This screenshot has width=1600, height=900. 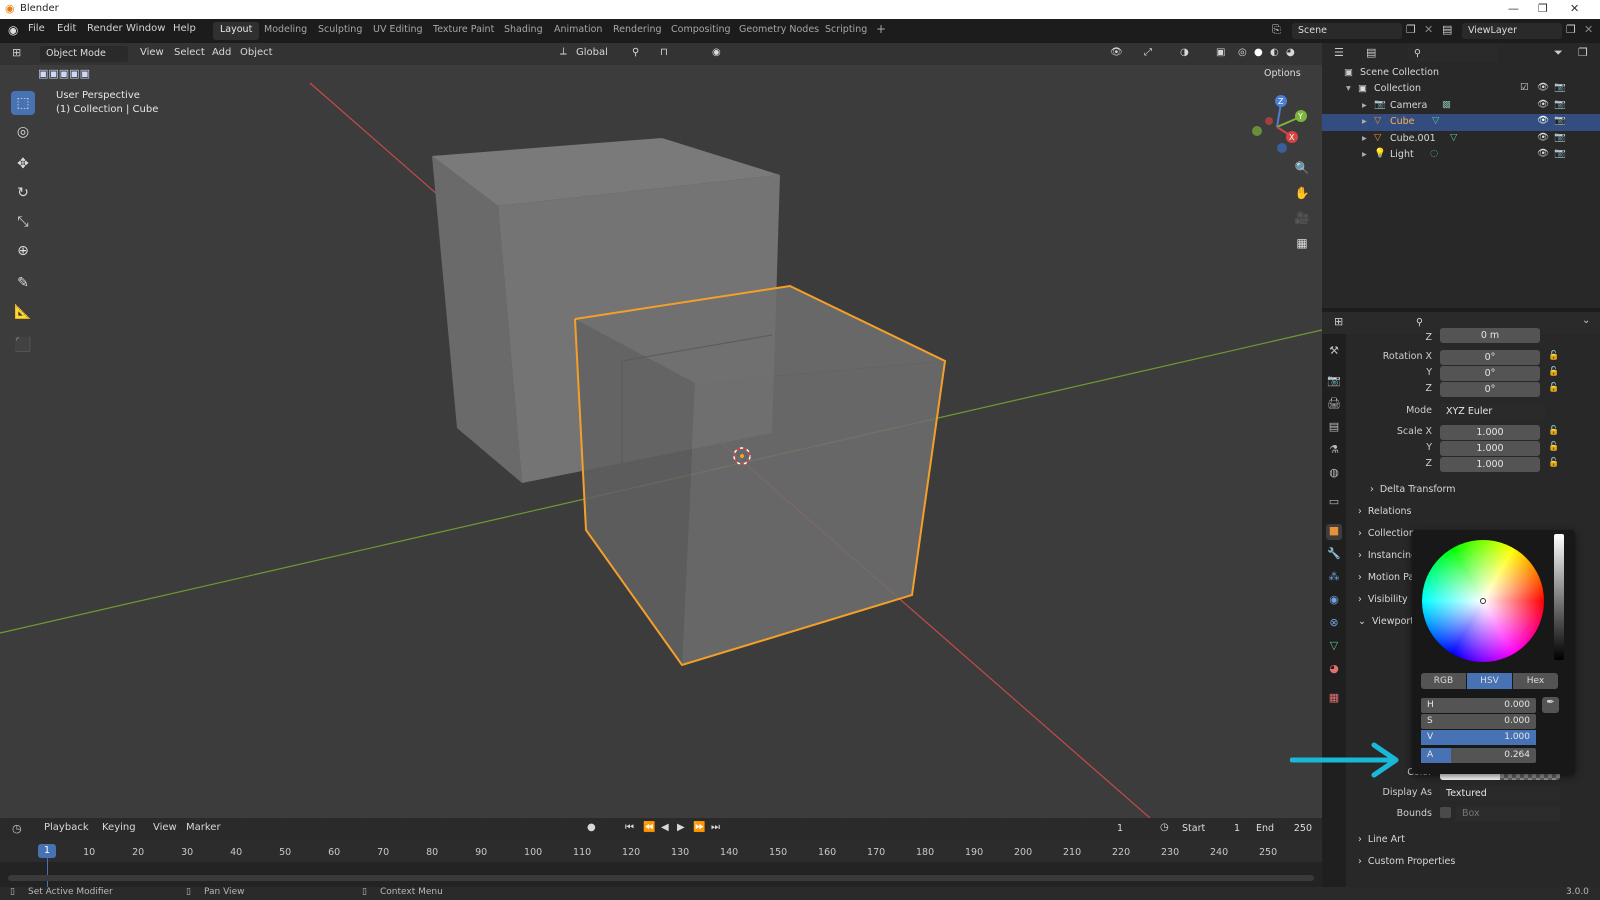 What do you see at coordinates (66, 827) in the screenshot?
I see `timeline-menu-playback: Playback` at bounding box center [66, 827].